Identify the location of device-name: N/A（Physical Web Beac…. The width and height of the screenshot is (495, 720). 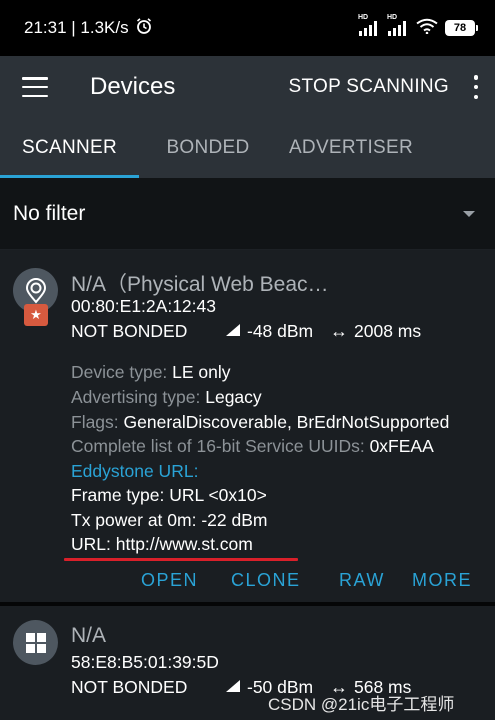
(200, 284).